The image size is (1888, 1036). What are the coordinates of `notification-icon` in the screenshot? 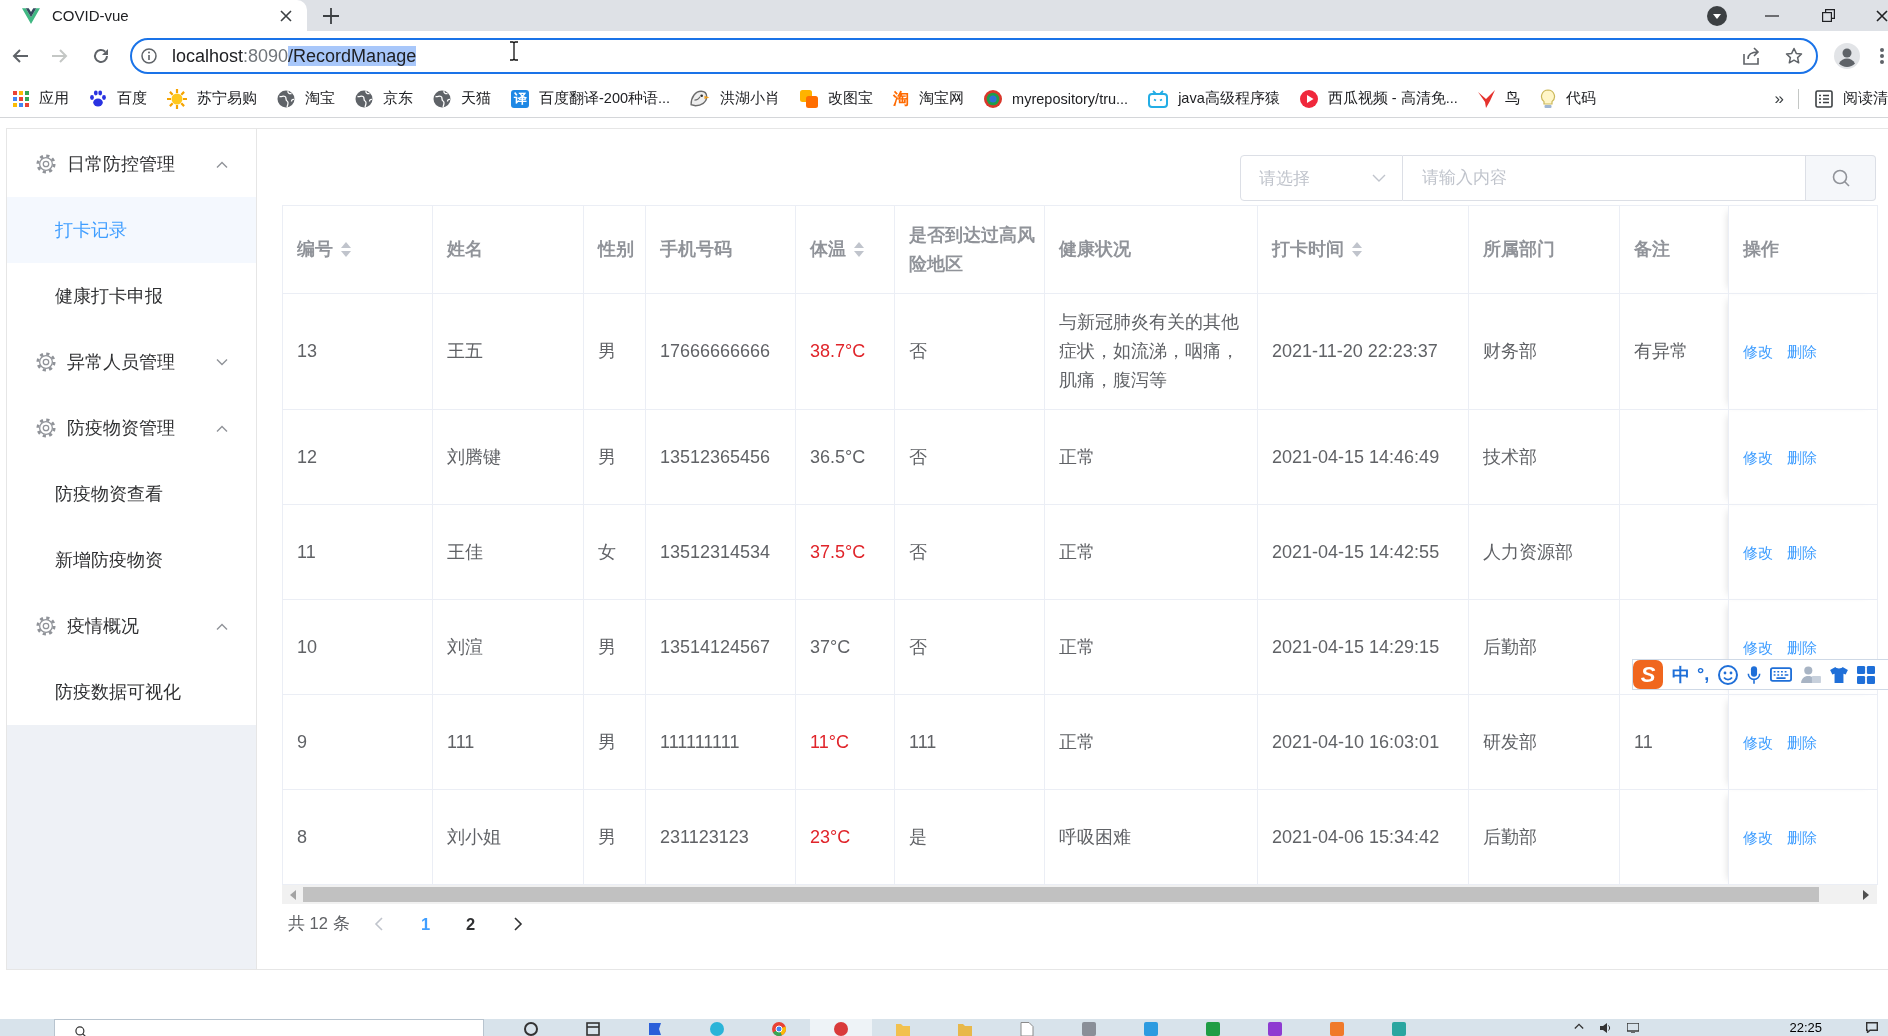 It's located at (1872, 1027).